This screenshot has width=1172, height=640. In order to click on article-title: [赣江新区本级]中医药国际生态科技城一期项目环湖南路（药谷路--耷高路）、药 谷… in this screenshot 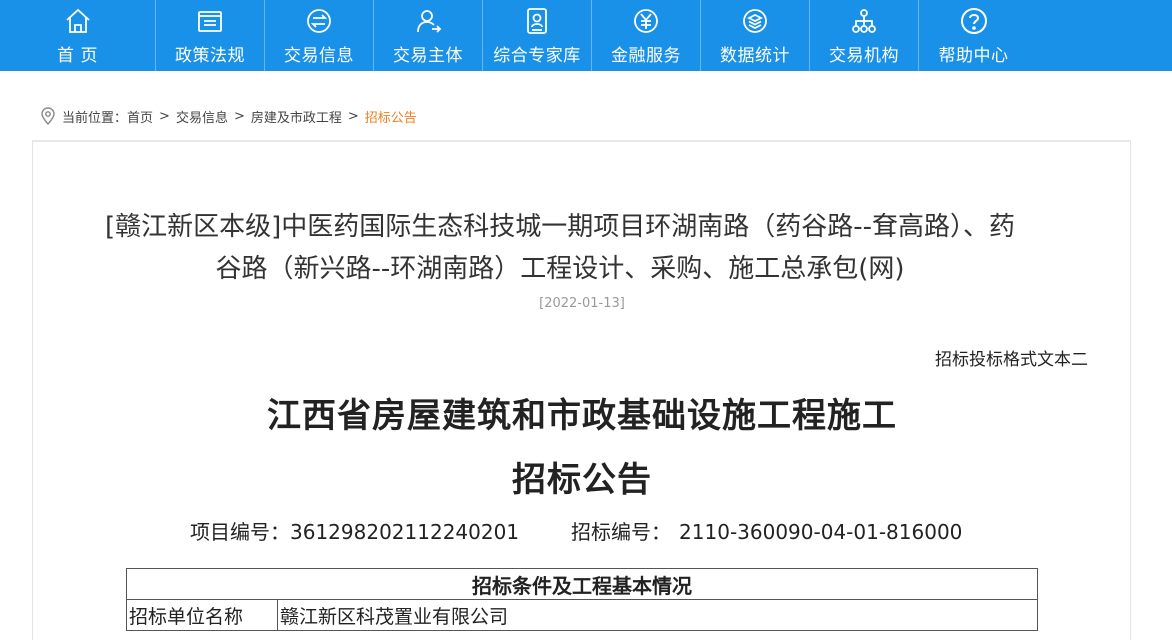, I will do `click(560, 248)`.